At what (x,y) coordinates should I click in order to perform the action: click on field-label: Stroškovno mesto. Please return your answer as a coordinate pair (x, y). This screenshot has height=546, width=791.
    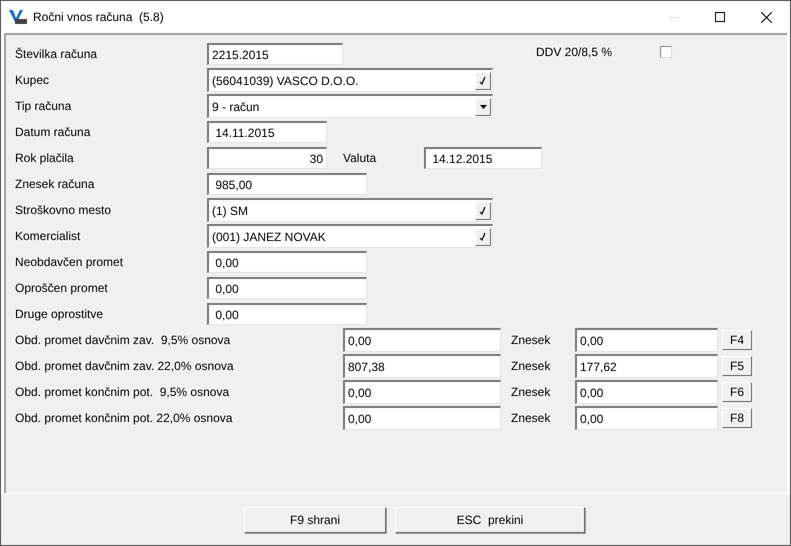
    Looking at the image, I should click on (63, 210).